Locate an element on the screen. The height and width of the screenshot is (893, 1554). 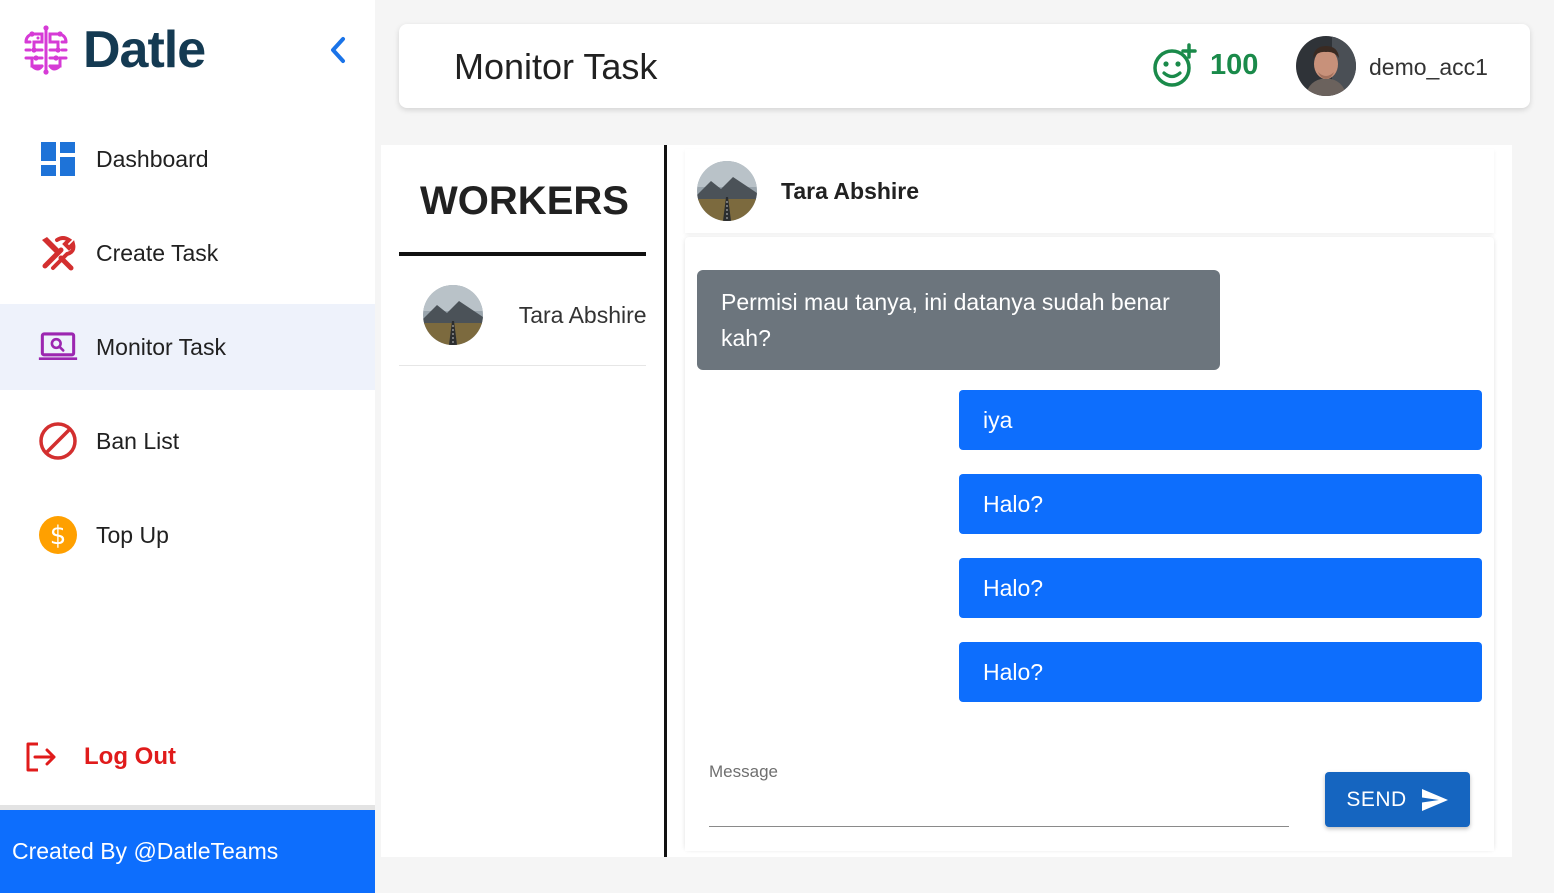
sidebar-item-dashboard: Dashboard is located at coordinates (187, 159).